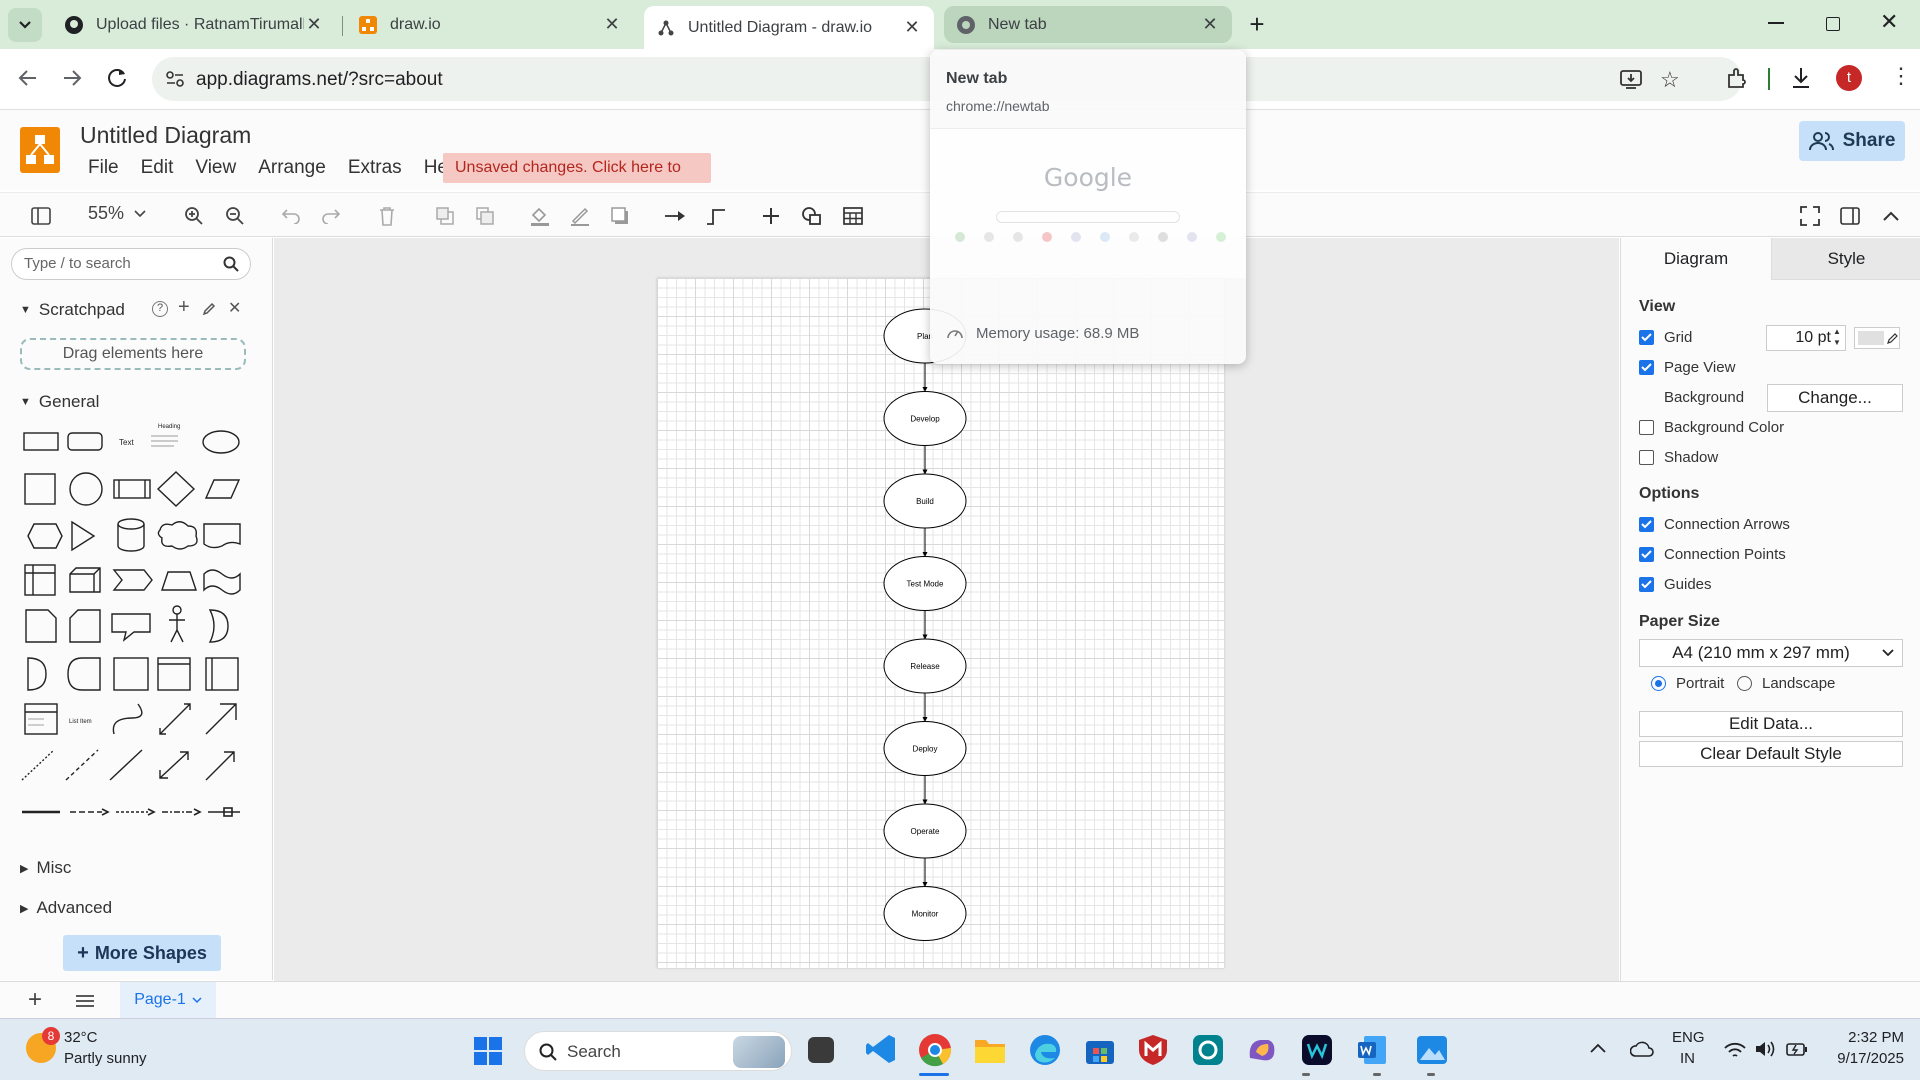 The height and width of the screenshot is (1080, 1920). I want to click on clear-default-style-button: Clear Default Style, so click(1771, 754).